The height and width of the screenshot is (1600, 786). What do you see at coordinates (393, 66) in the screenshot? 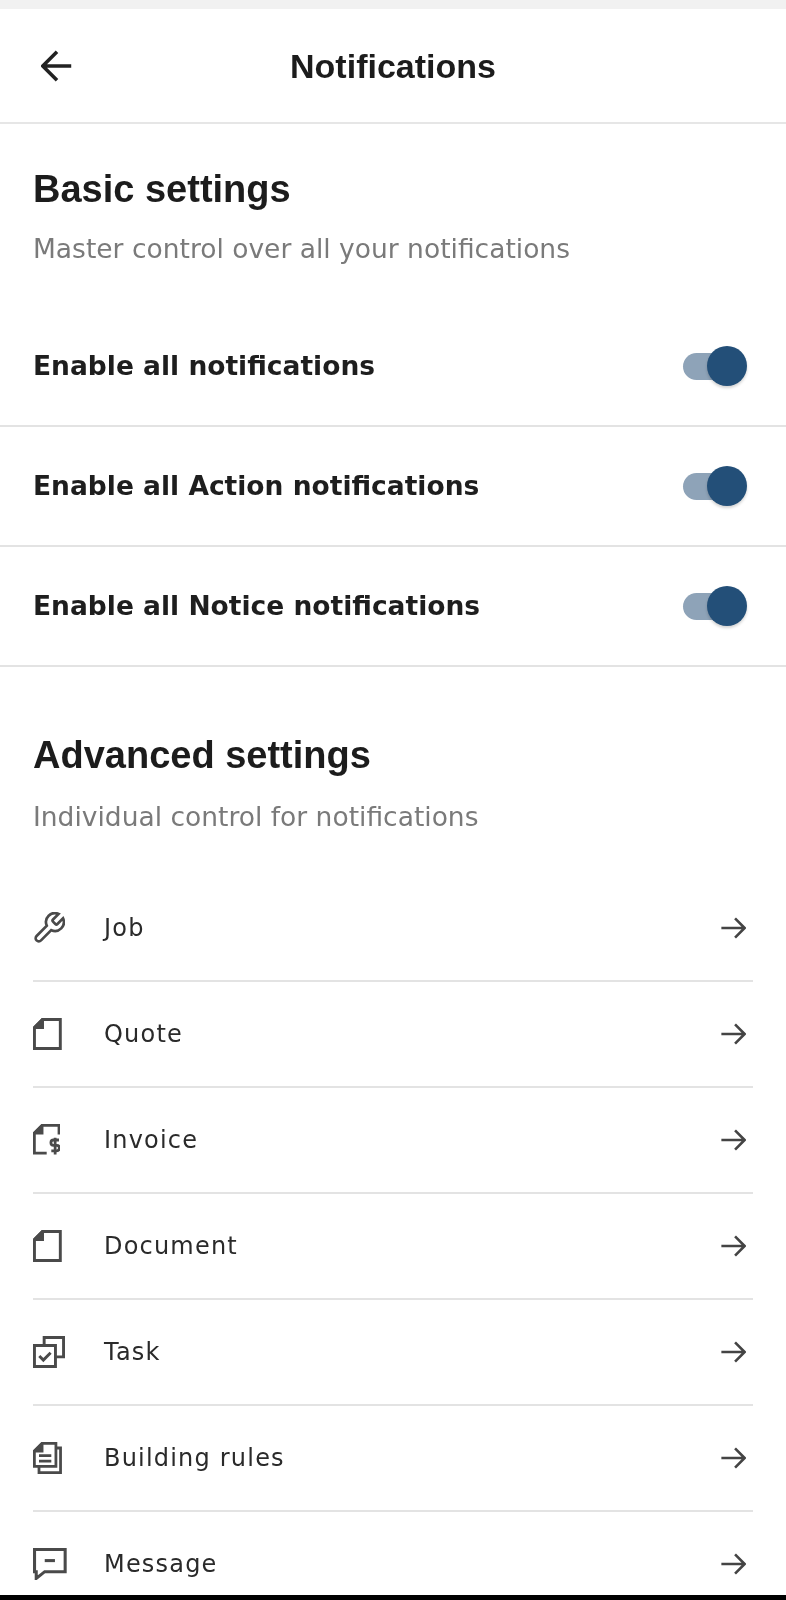
I see `page-title: Notifications` at bounding box center [393, 66].